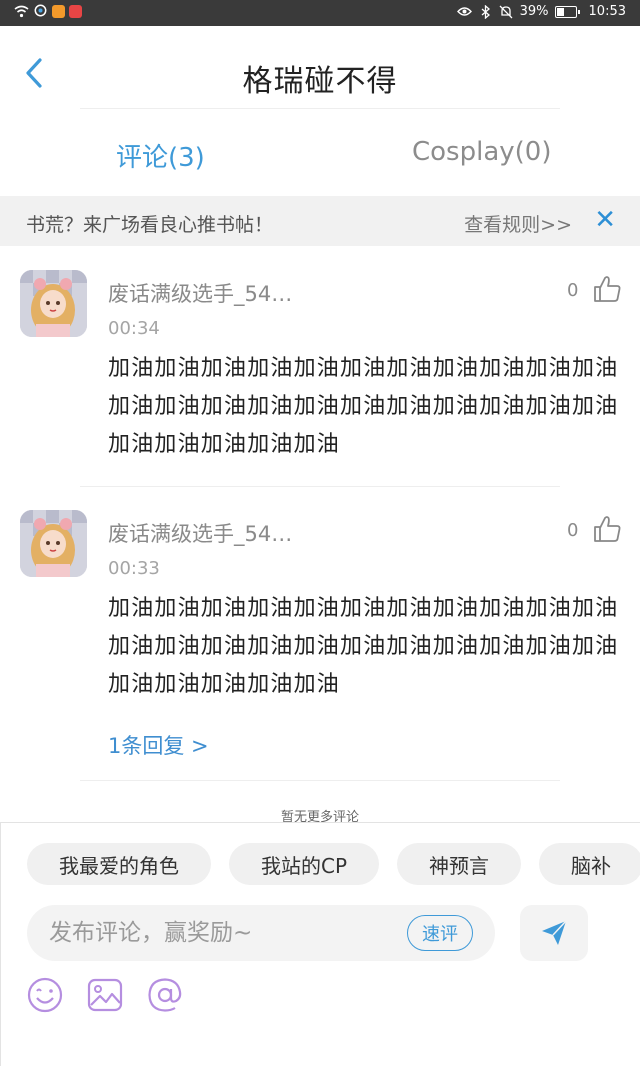 Image resolution: width=640 pixels, height=1066 pixels. I want to click on topic-chip: 我站的CP, so click(304, 864).